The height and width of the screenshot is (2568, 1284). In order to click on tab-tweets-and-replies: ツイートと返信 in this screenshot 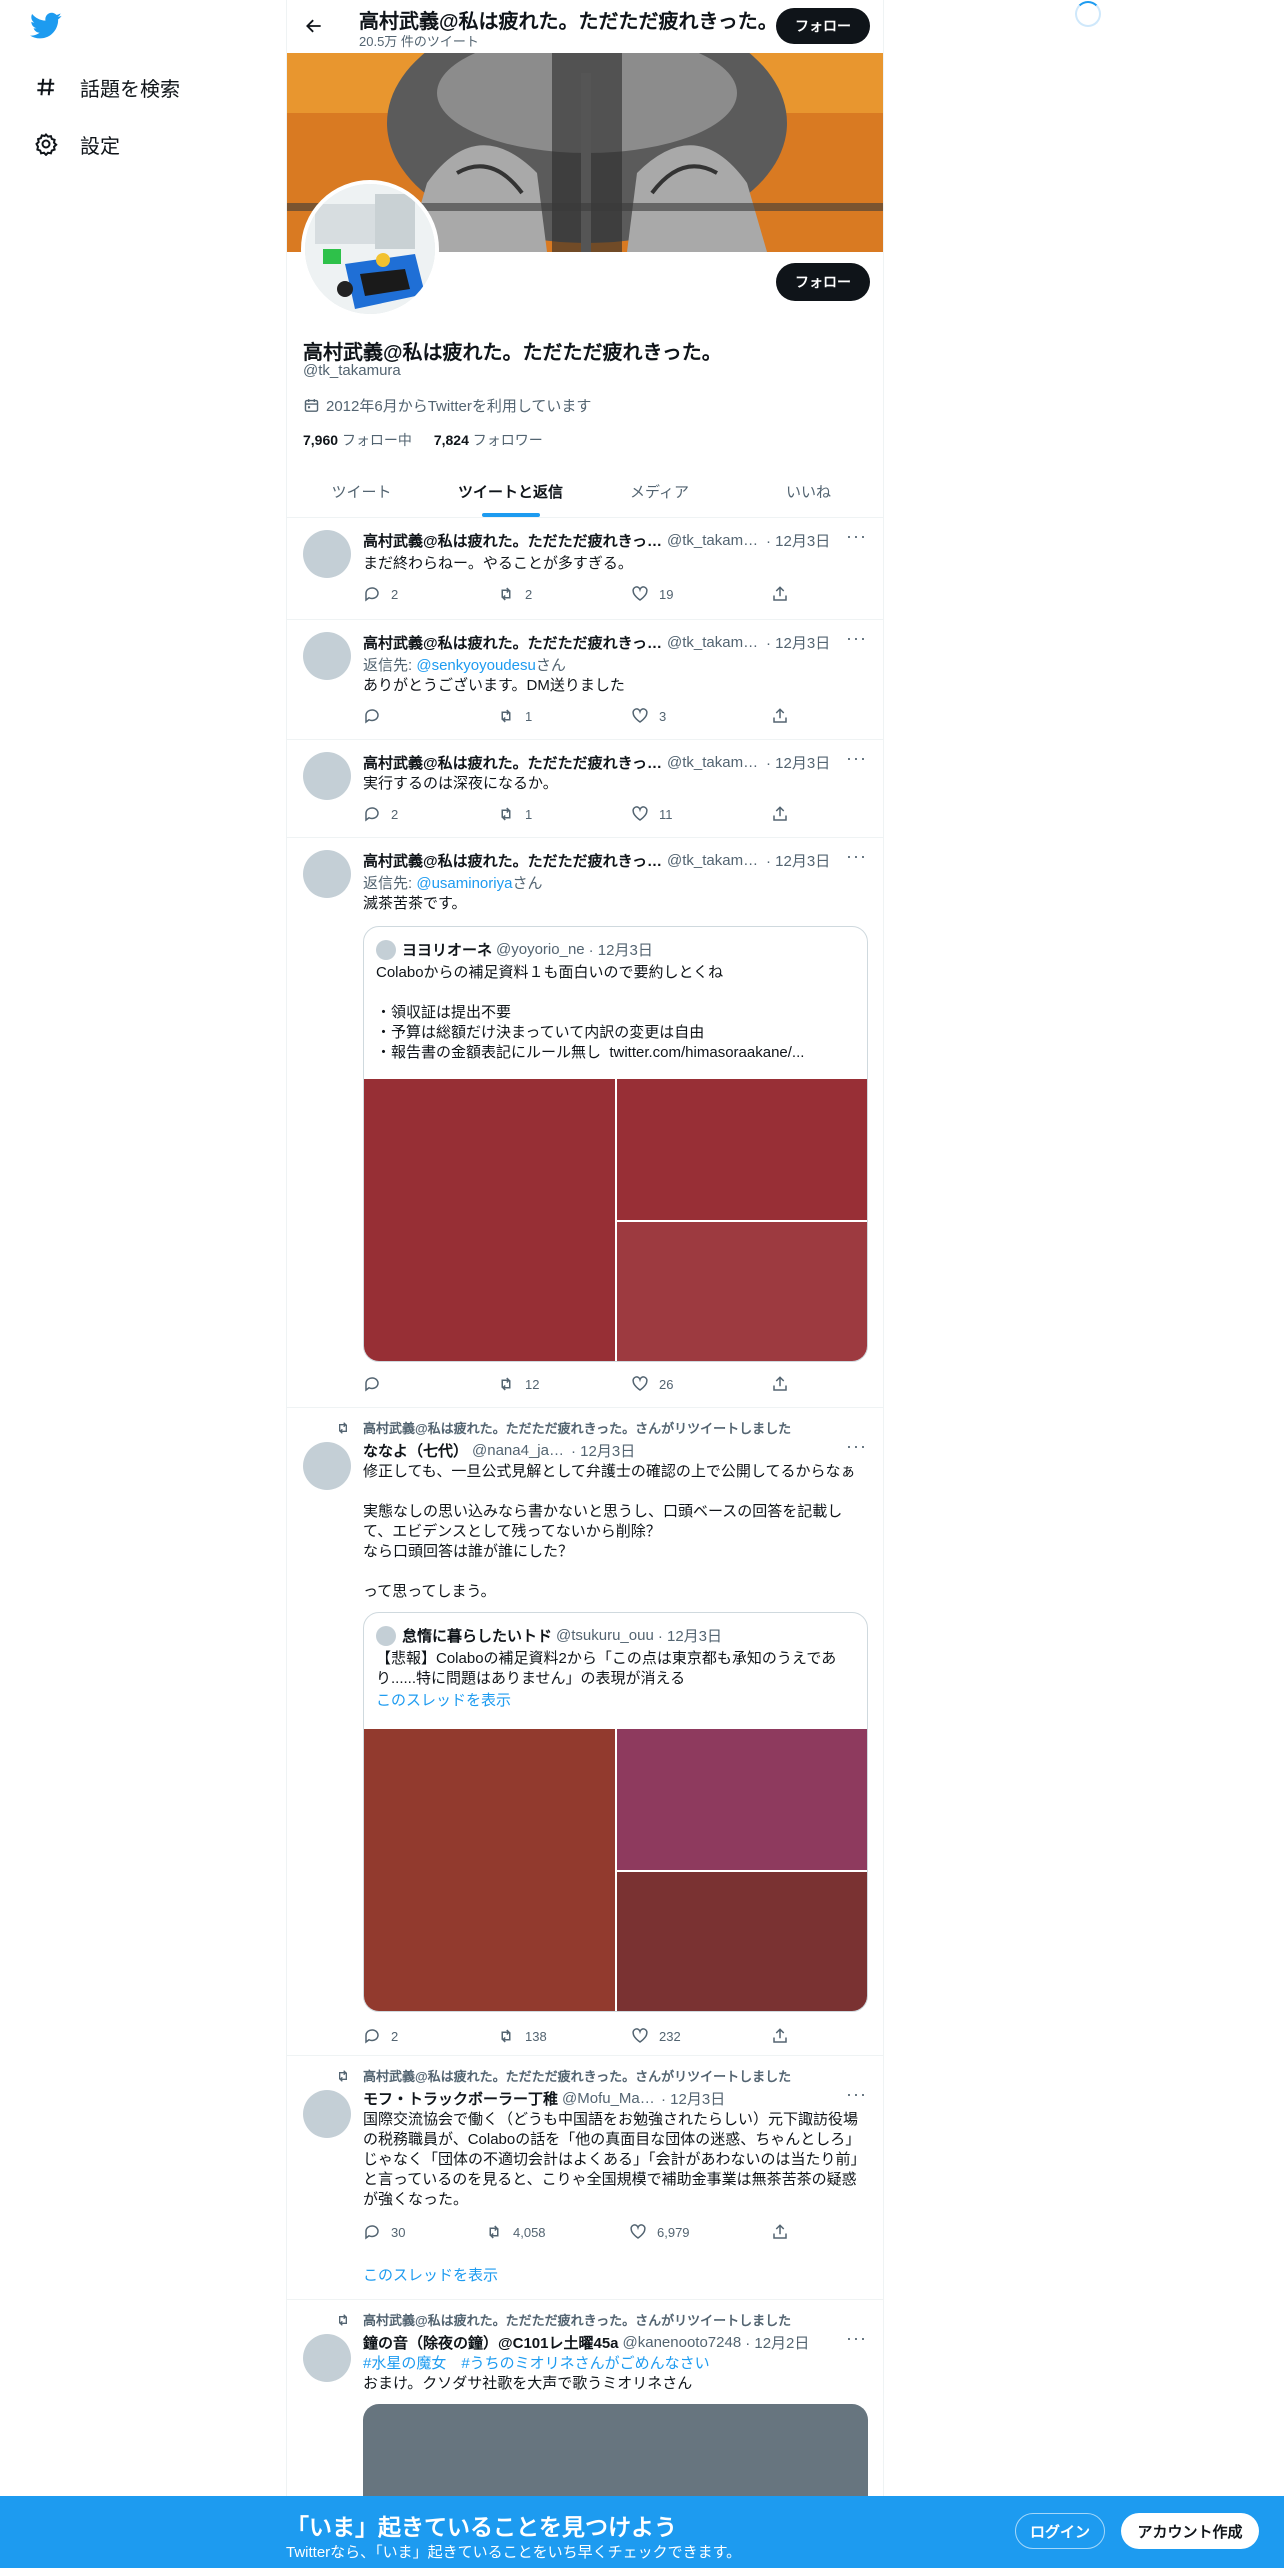, I will do `click(510, 491)`.